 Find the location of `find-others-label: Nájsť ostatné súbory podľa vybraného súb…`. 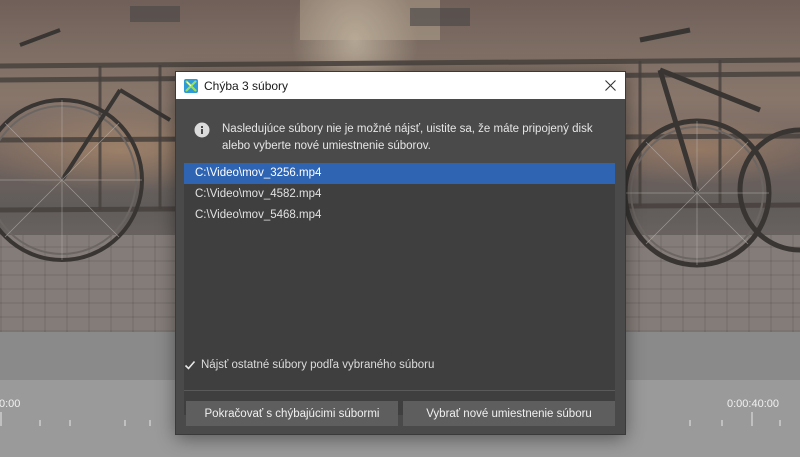

find-others-label: Nájsť ostatné súbory podľa vybraného súb… is located at coordinates (318, 365).